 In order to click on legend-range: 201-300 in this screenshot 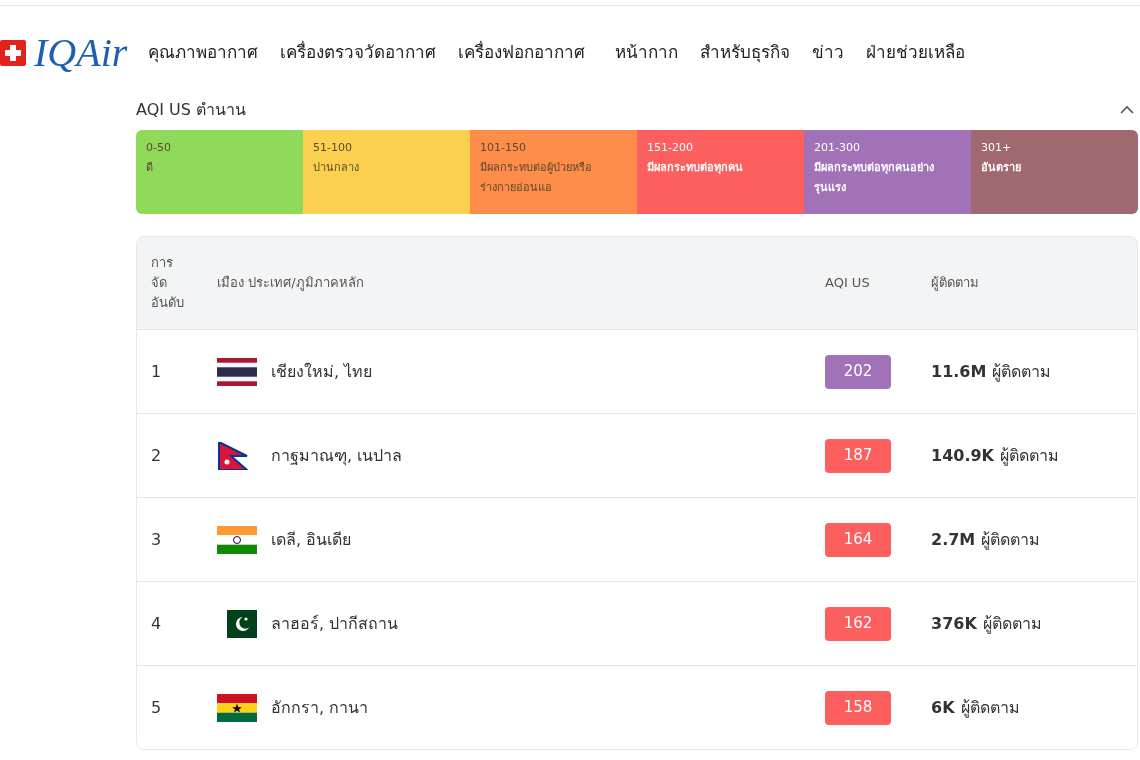, I will do `click(837, 148)`.